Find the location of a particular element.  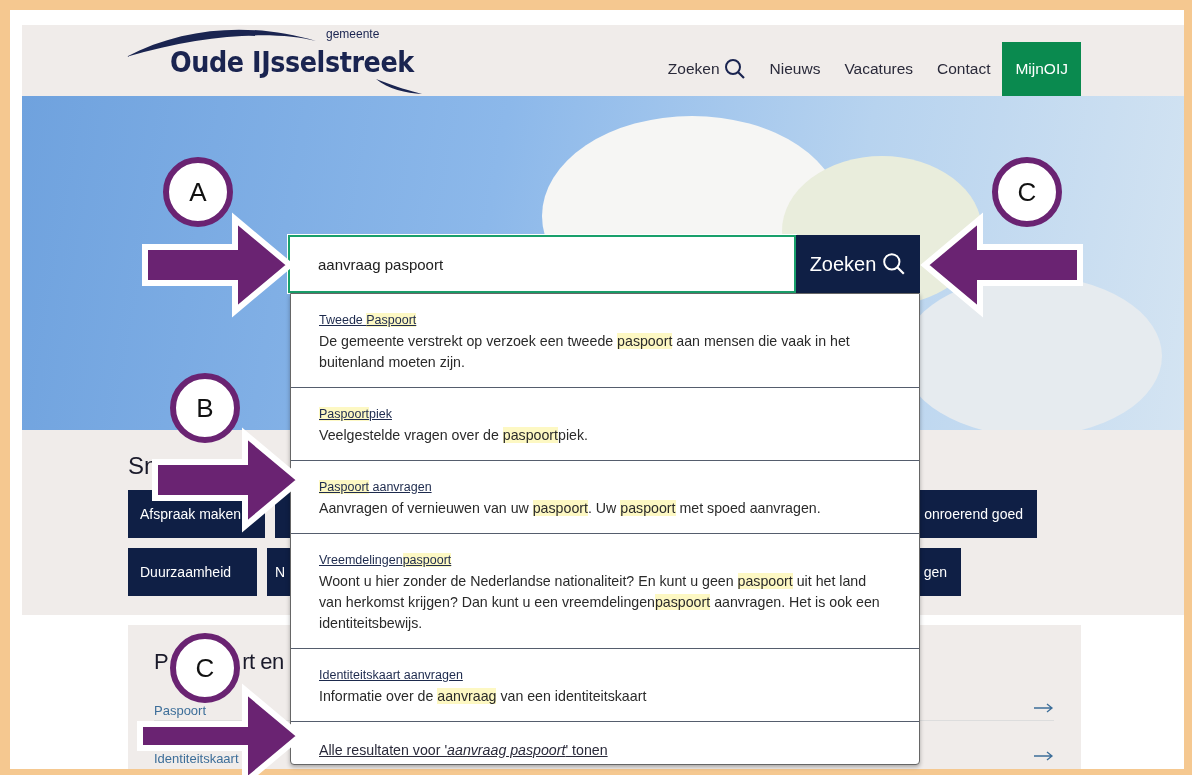

search-button: Zoeken is located at coordinates (858, 264).